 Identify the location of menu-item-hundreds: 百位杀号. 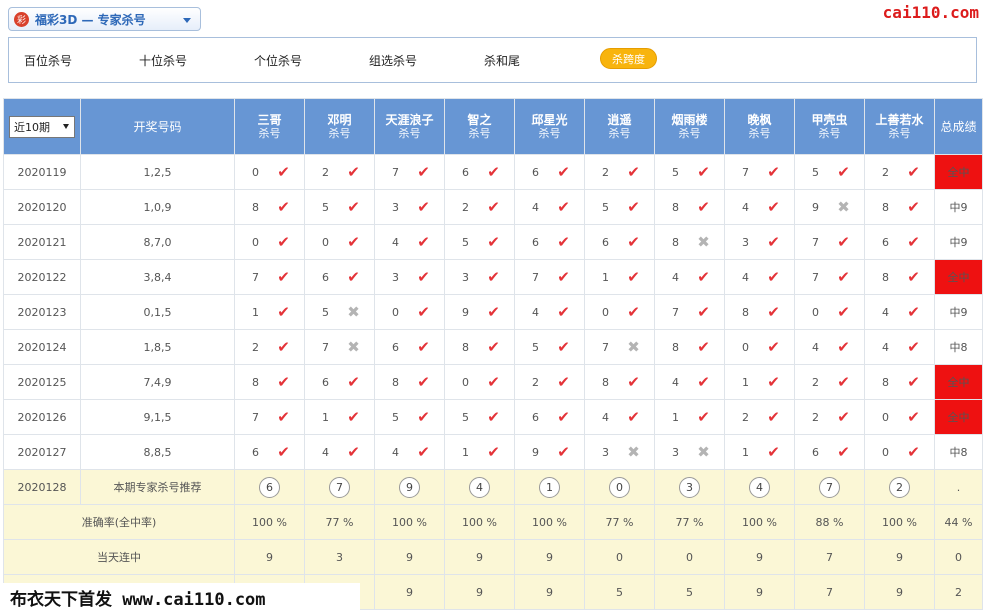
(48, 60).